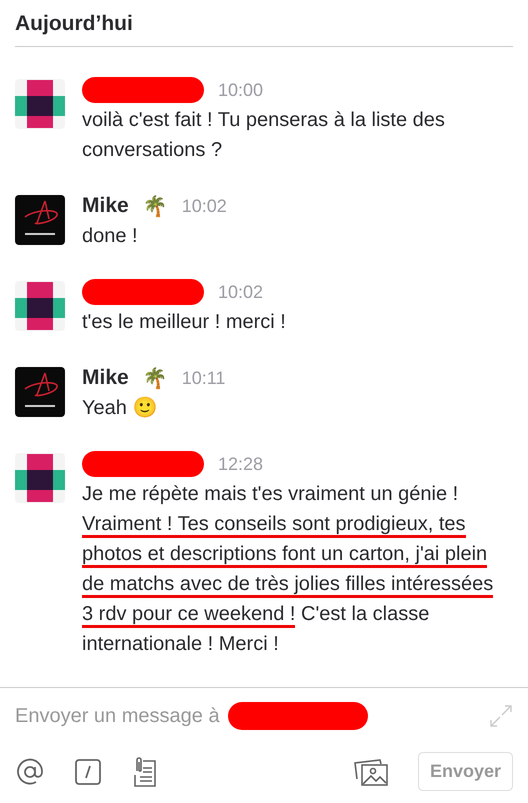  I want to click on day-heading: Aujourd’hui, so click(74, 24).